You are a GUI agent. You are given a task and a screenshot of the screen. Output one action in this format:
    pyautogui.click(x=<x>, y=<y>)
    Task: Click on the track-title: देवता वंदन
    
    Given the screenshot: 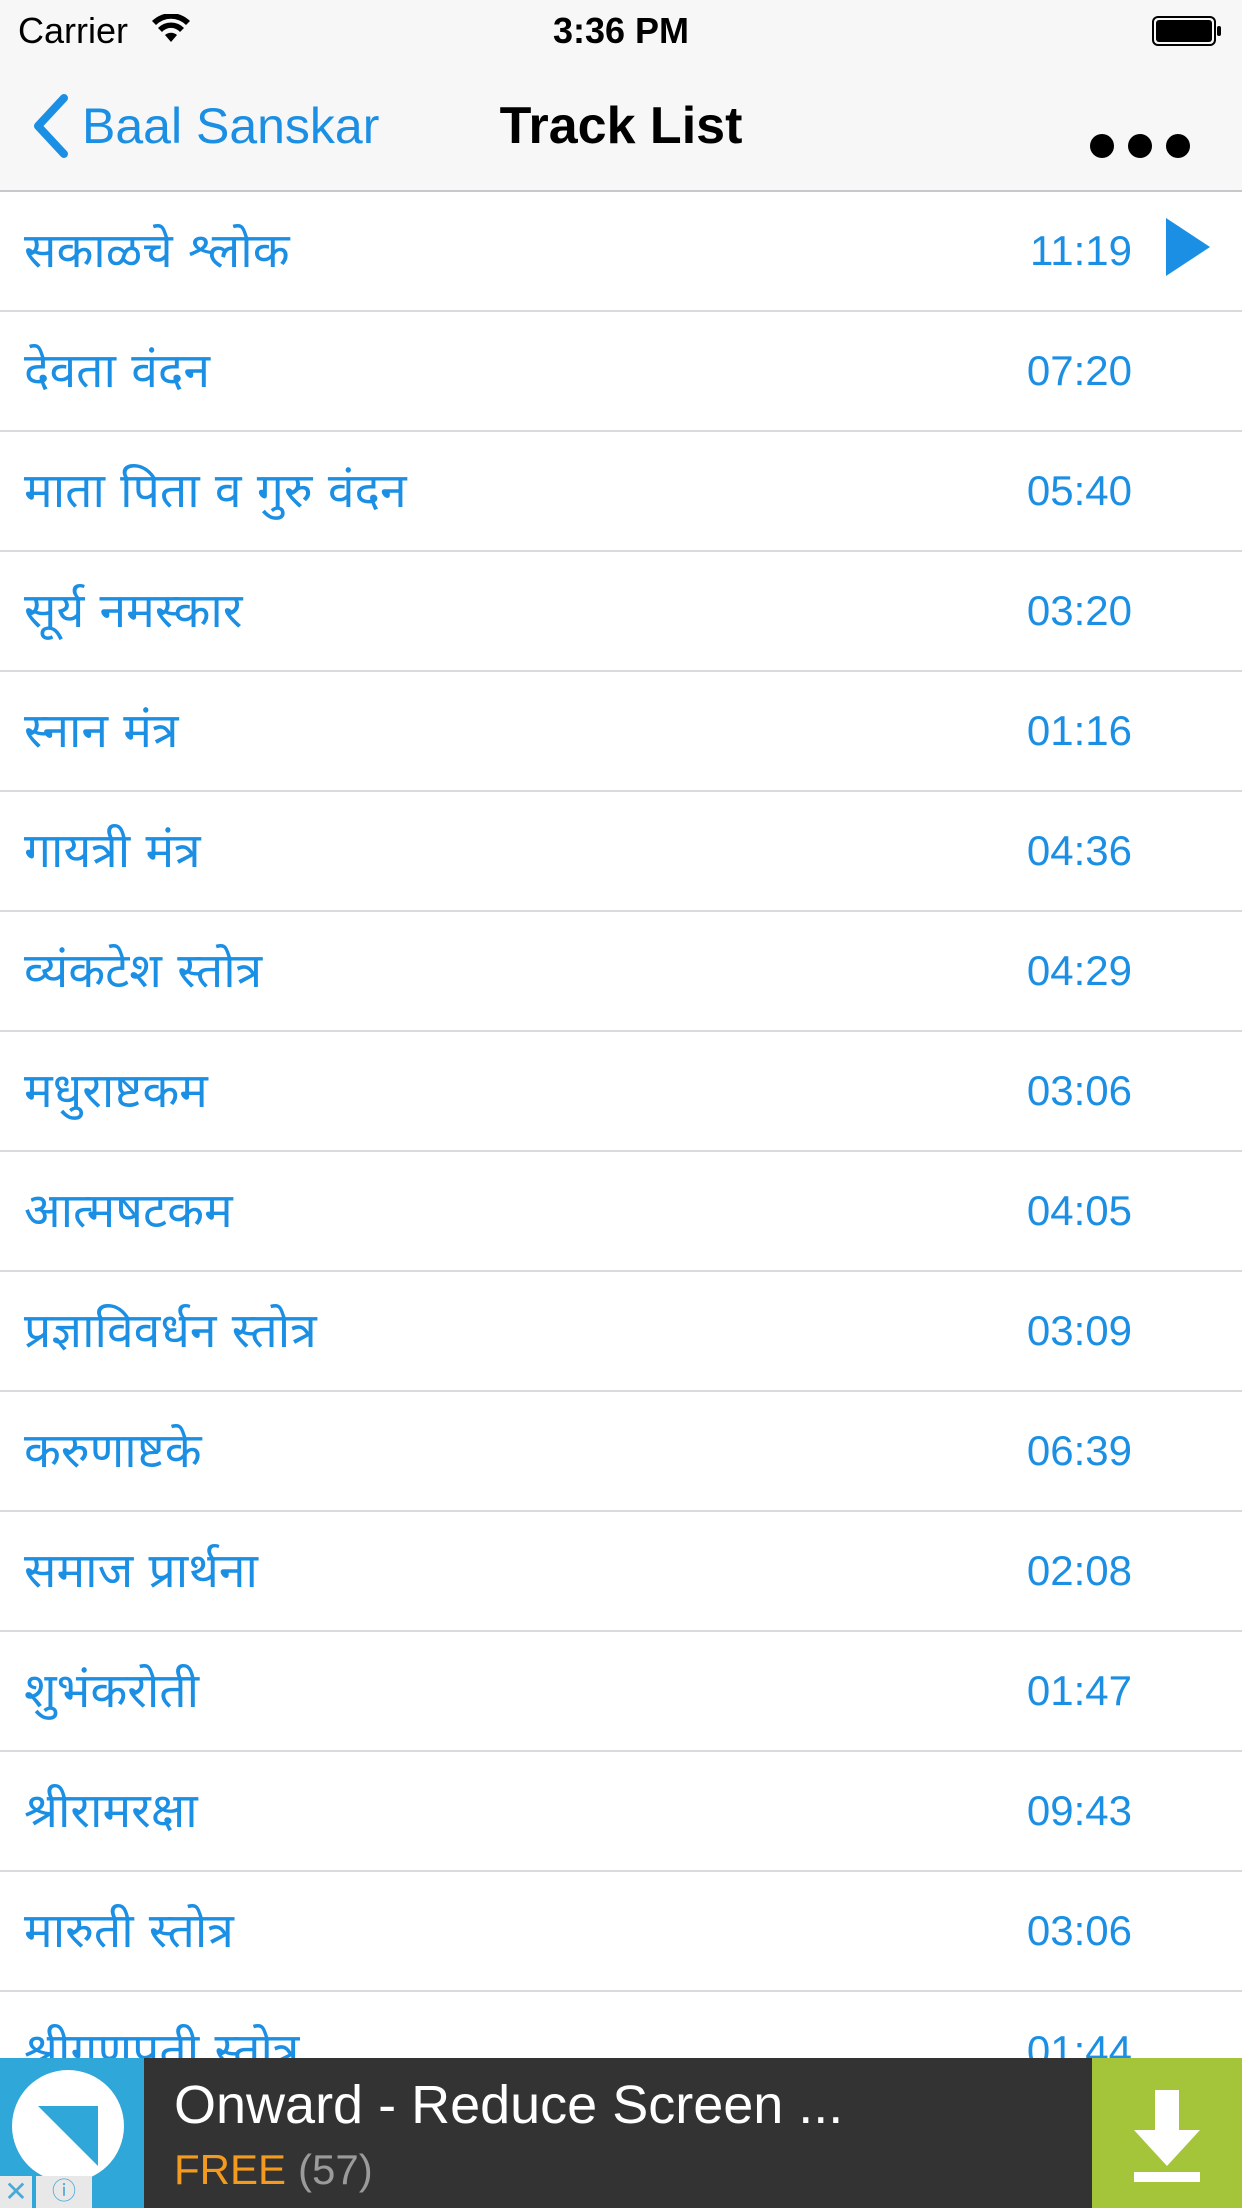 What is the action you would take?
    pyautogui.click(x=117, y=371)
    